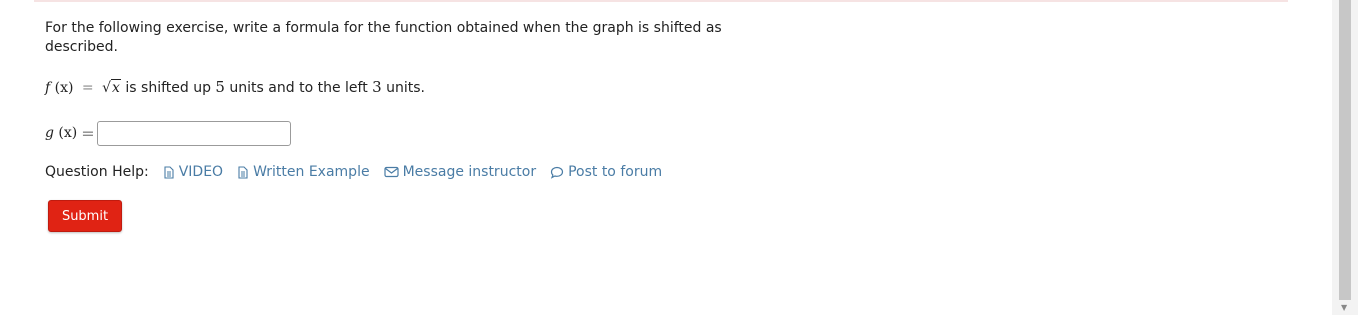 Image resolution: width=1358 pixels, height=315 pixels. Describe the element at coordinates (469, 172) in the screenshot. I see `message-instructor-link-label: Message instructor` at that location.